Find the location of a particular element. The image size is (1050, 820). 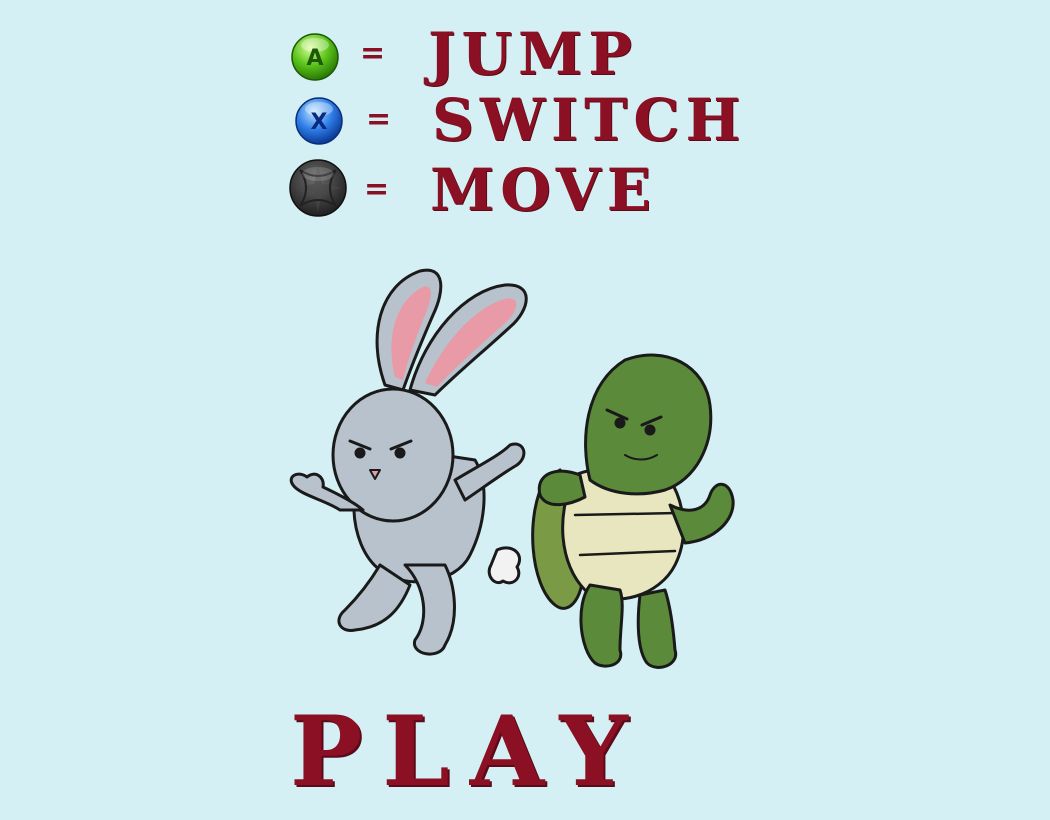

action-label-switch: Switch is located at coordinates (589, 120).